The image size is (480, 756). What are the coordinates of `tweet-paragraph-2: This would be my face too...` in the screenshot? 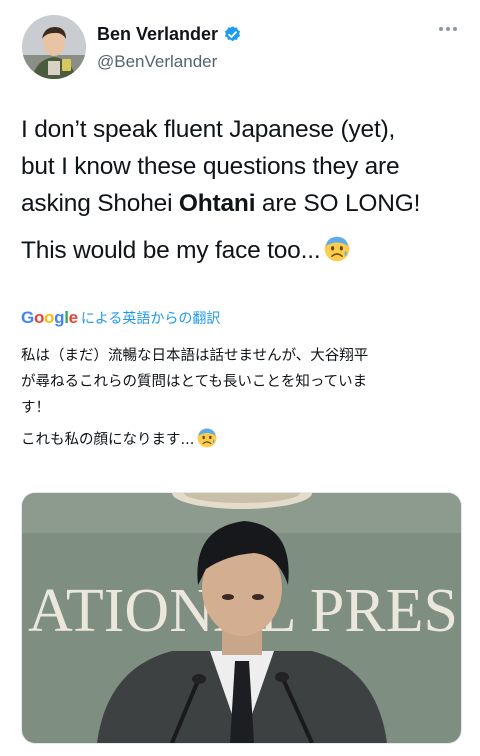 It's located at (243, 250).